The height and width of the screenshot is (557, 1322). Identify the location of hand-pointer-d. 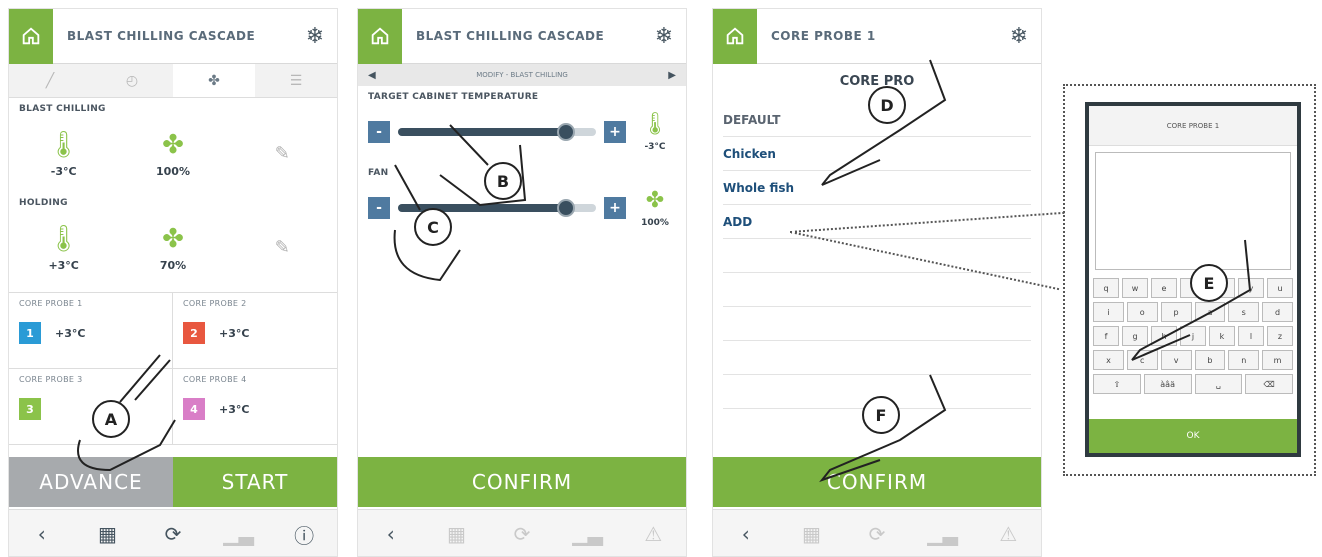
(884, 122).